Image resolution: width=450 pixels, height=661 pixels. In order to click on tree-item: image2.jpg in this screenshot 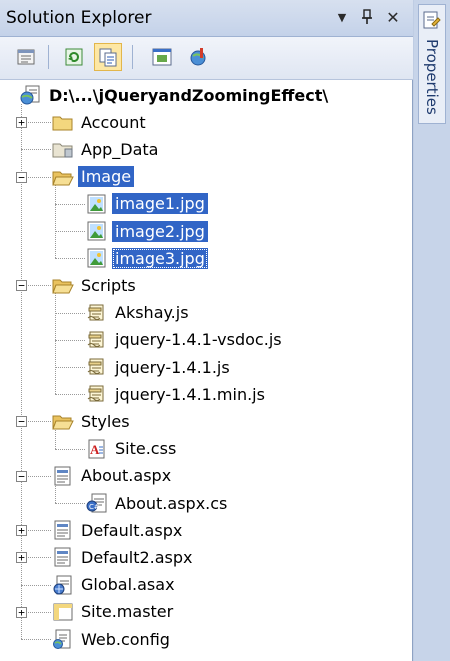, I will do `click(147, 231)`.